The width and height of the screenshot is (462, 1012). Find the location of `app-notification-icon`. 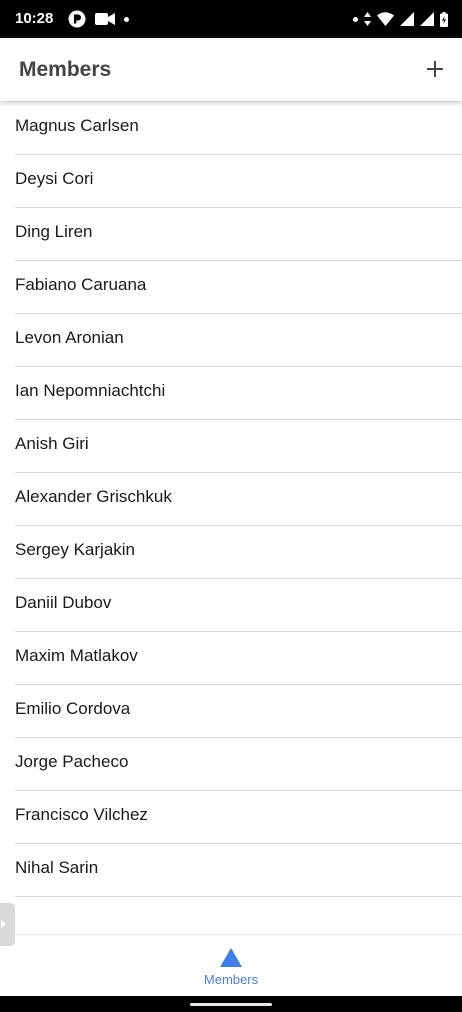

app-notification-icon is located at coordinates (77, 19).